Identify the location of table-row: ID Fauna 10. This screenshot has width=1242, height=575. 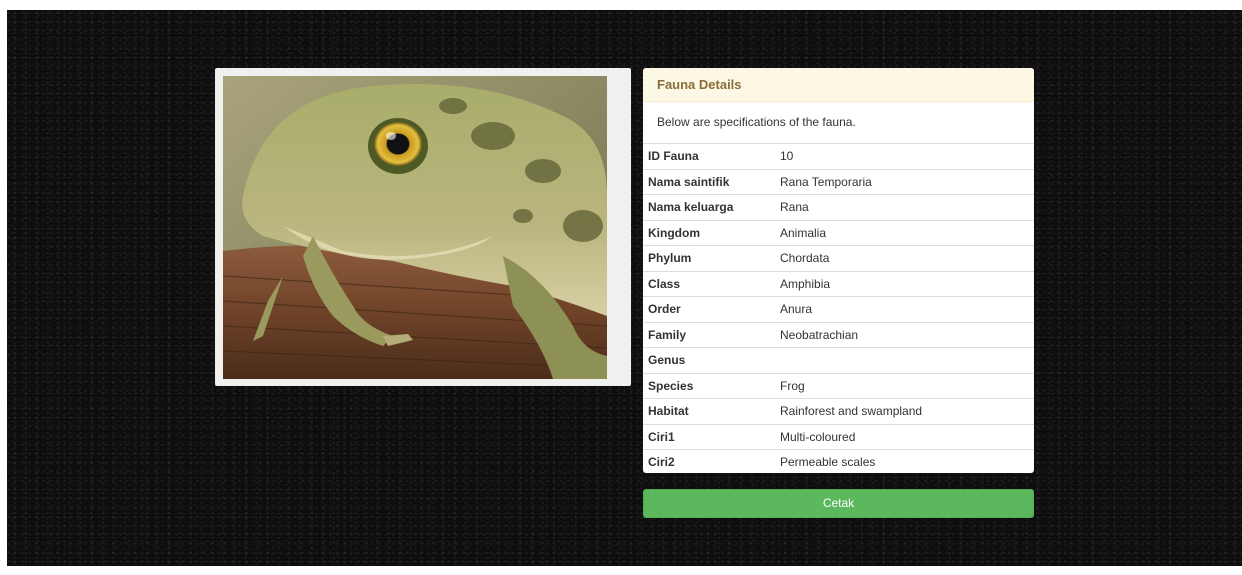
(838, 156).